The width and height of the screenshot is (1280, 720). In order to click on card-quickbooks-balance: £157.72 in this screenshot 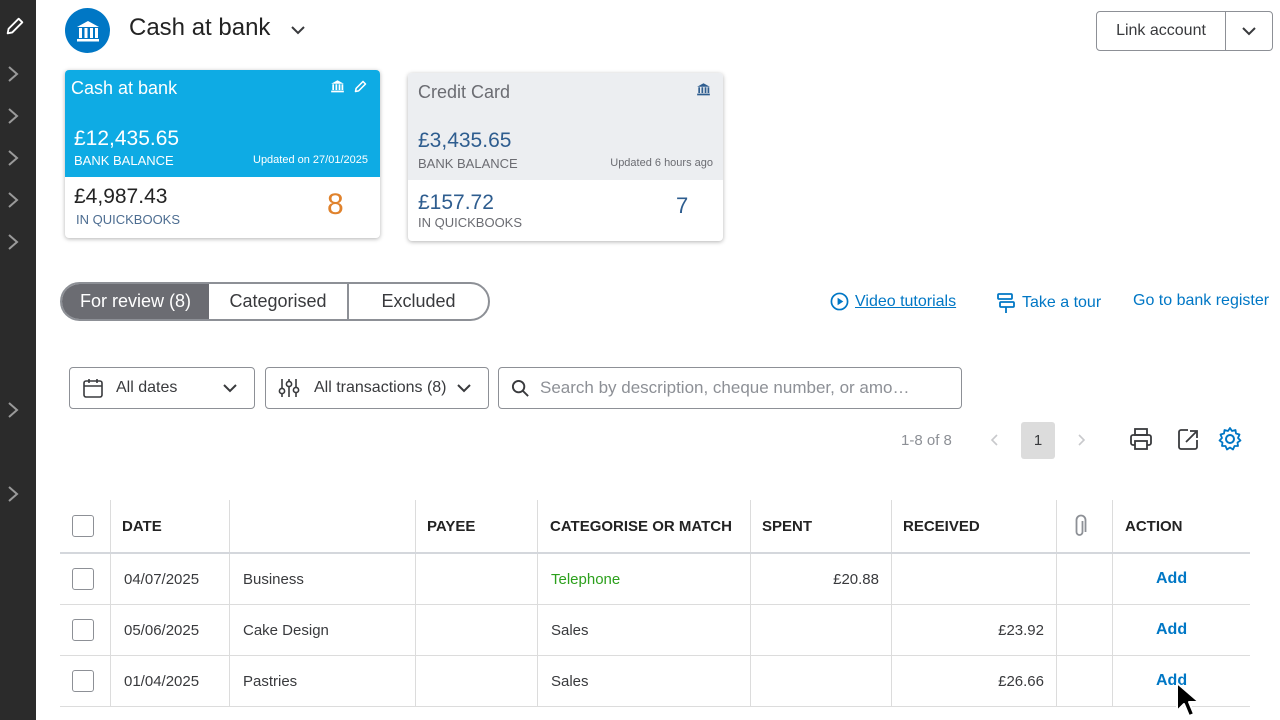, I will do `click(456, 202)`.